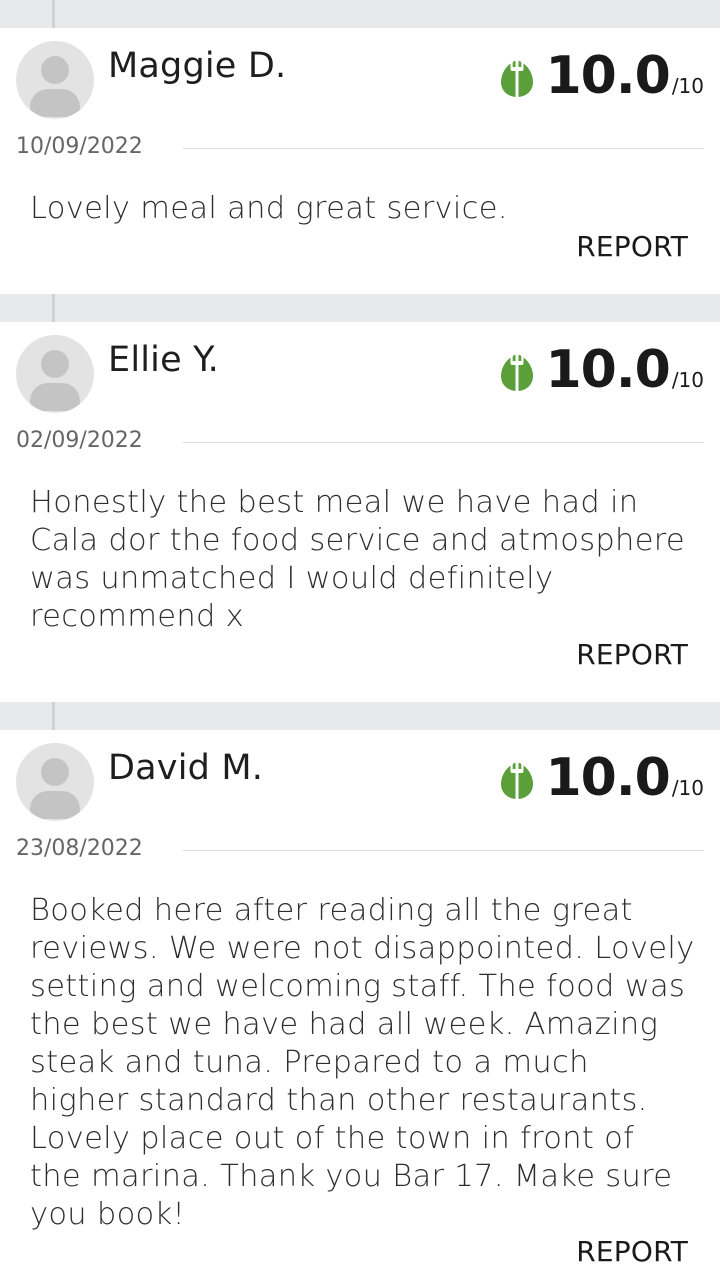 This screenshot has width=720, height=1275. What do you see at coordinates (269, 208) in the screenshot?
I see `review-text: Lovely meal and great service.` at bounding box center [269, 208].